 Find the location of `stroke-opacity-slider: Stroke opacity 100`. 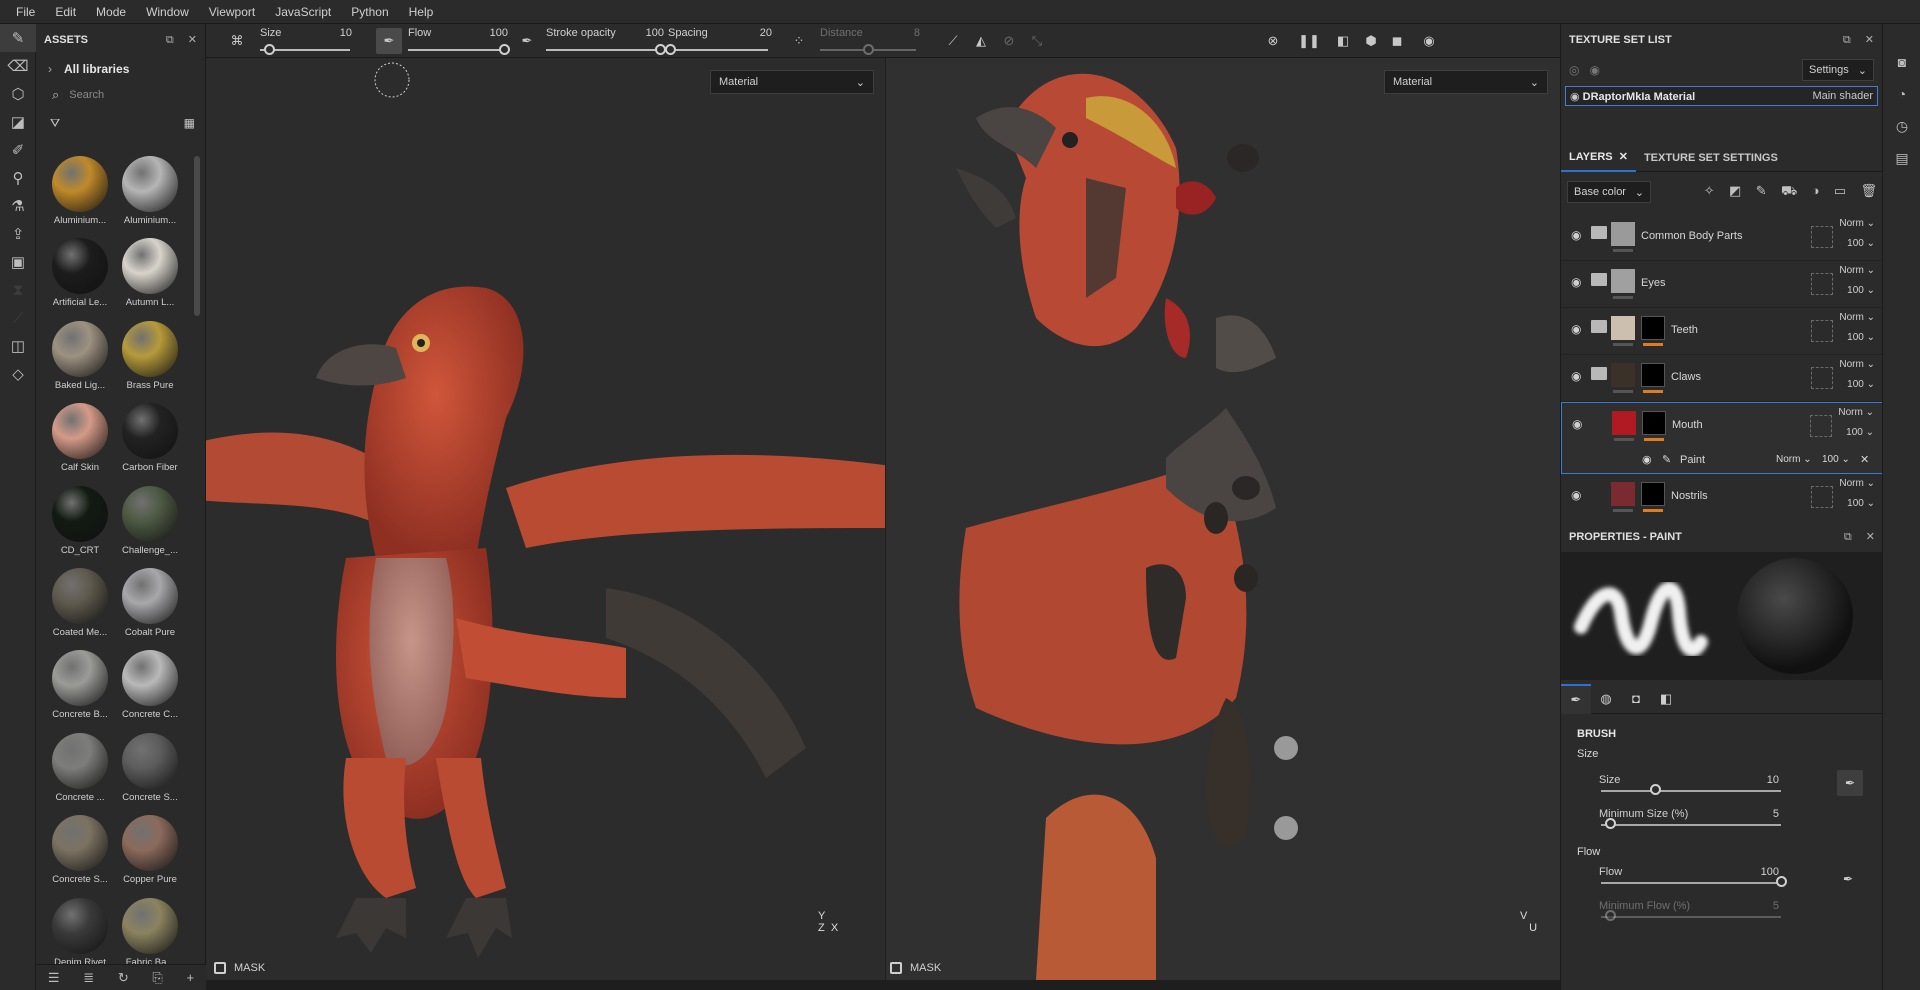

stroke-opacity-slider: Stroke opacity 100 is located at coordinates (606, 41).